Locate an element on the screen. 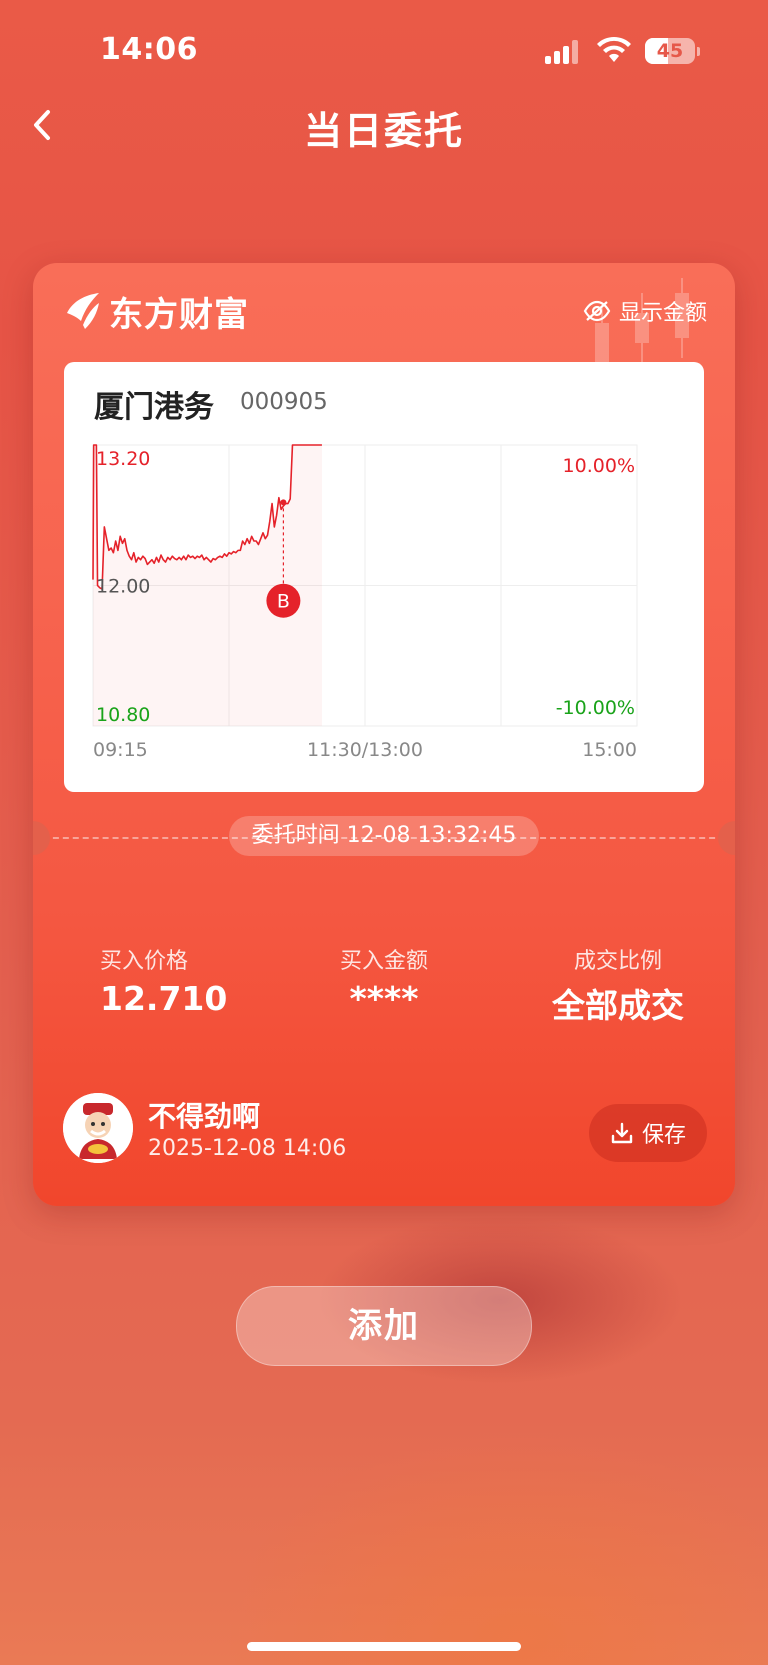 The image size is (768, 1665). stat-label: 买入价格 is located at coordinates (144, 961).